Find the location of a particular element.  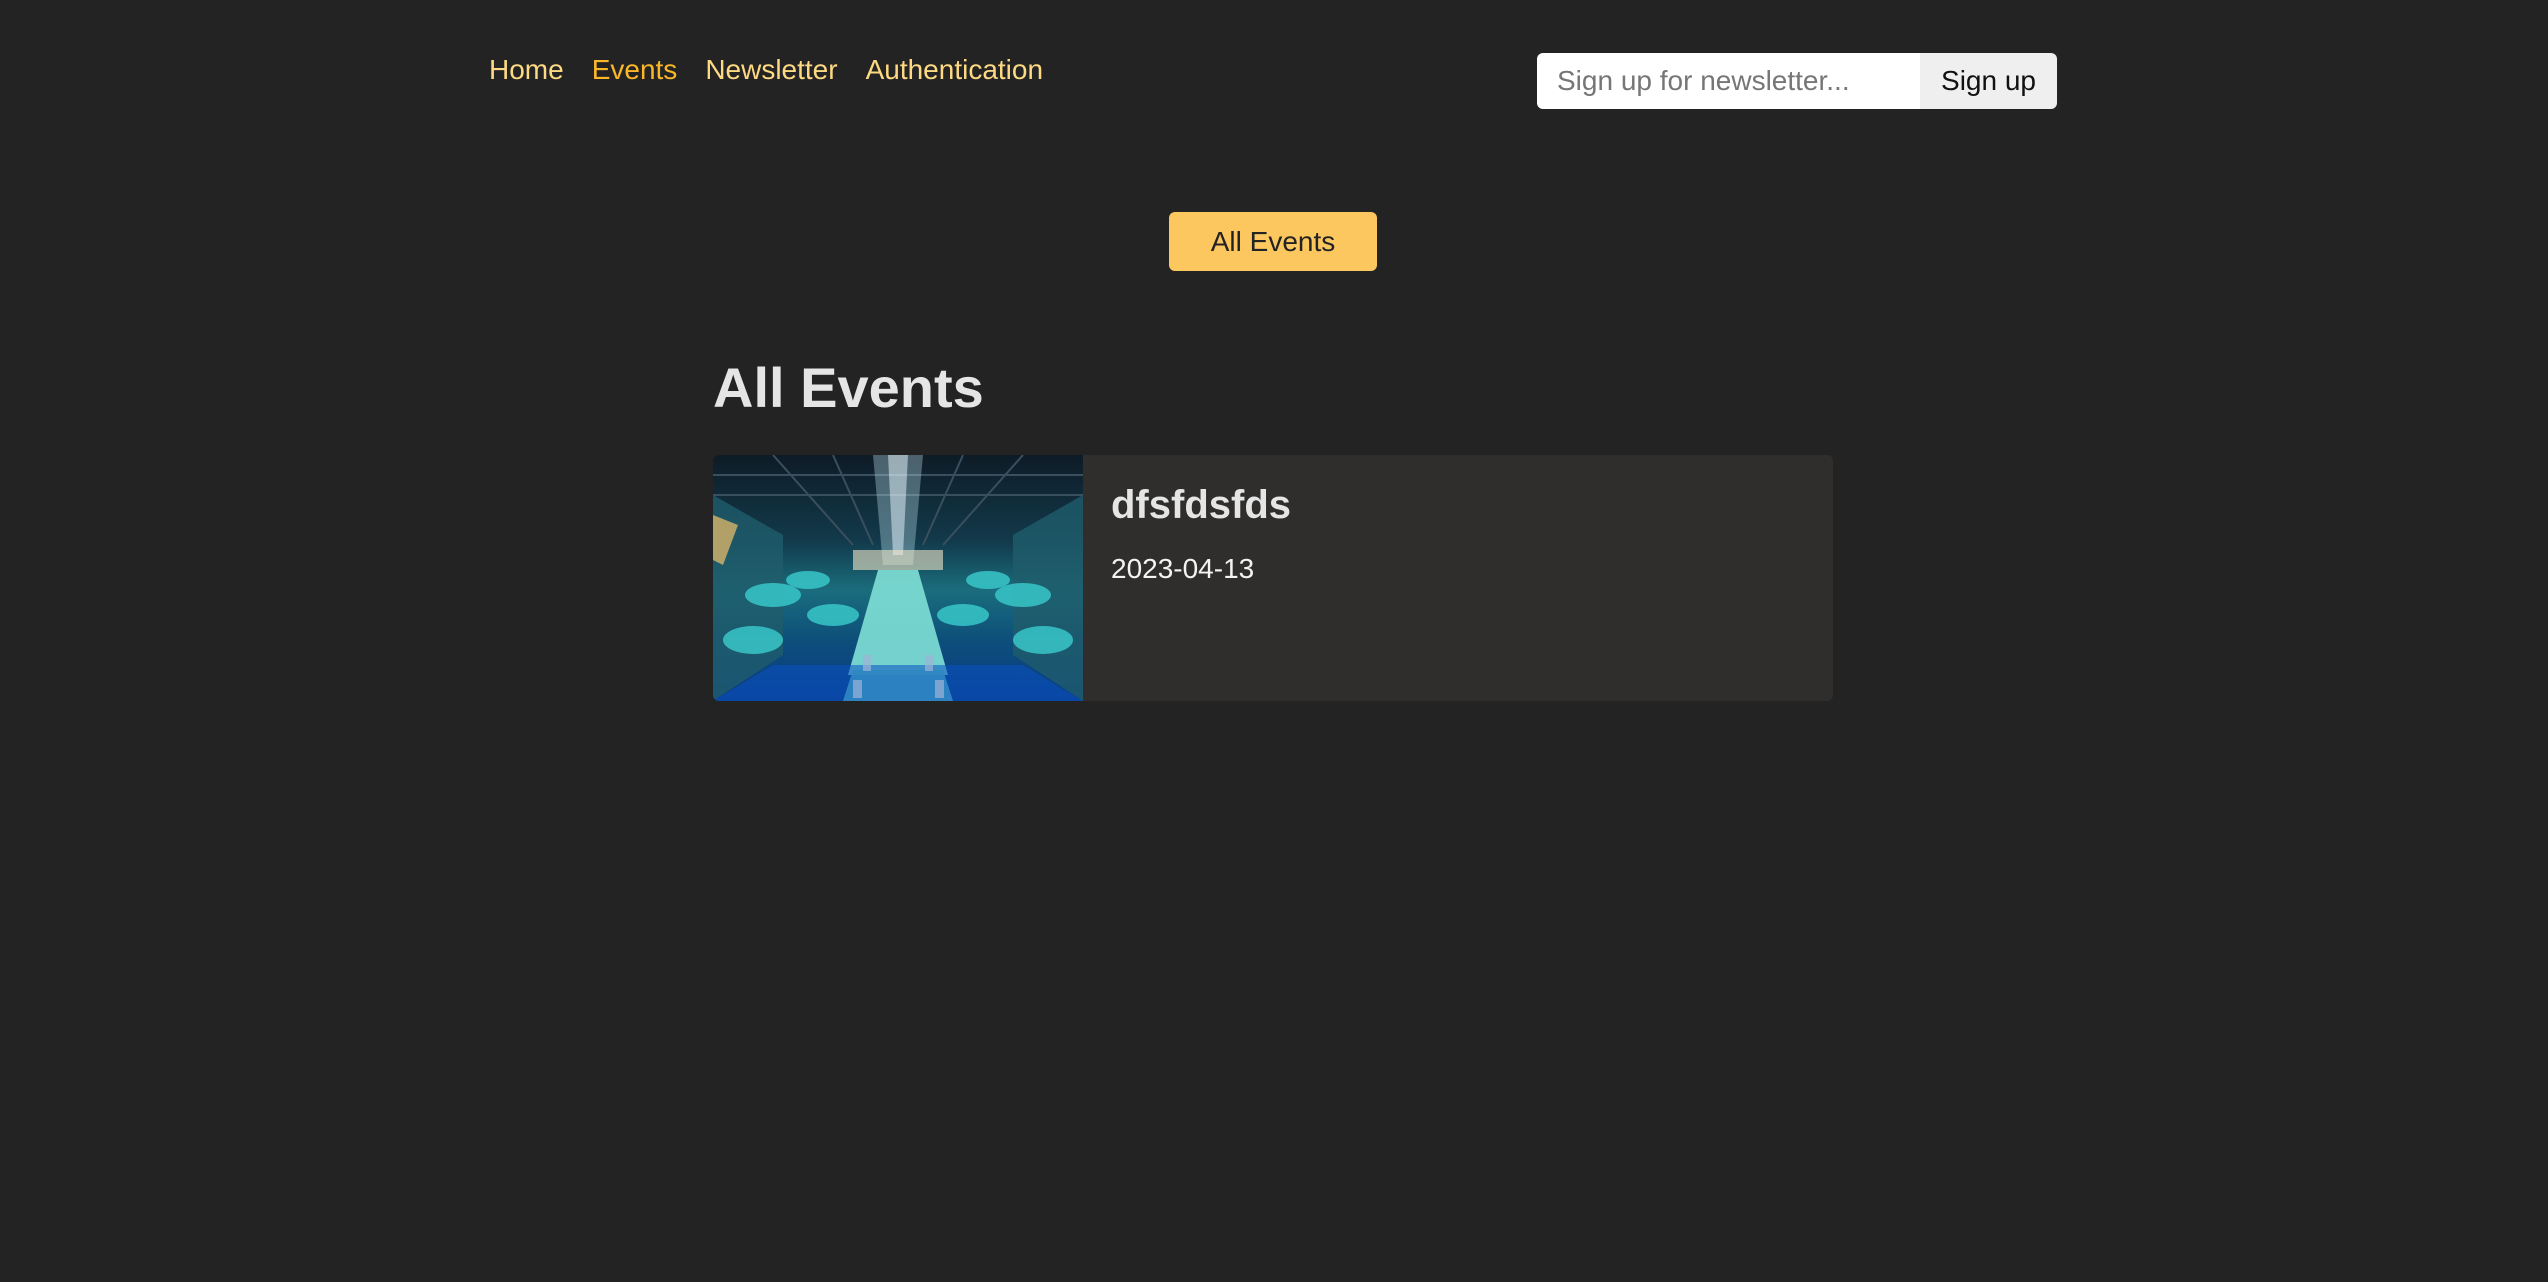

nav-link-newsletter: Newsletter is located at coordinates (771, 69).